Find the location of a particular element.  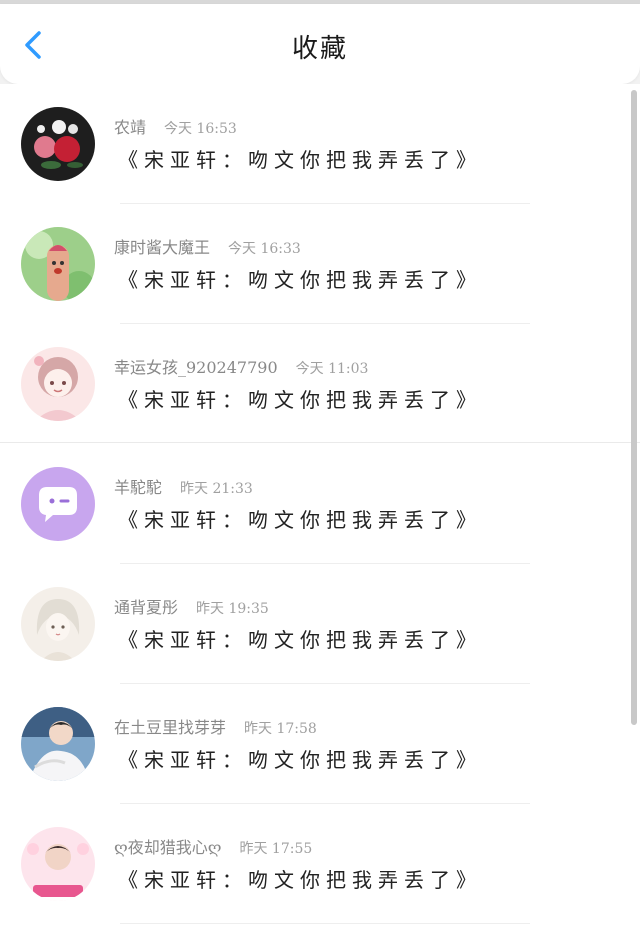

item-name: 幸运女孩_920247790 is located at coordinates (196, 367).